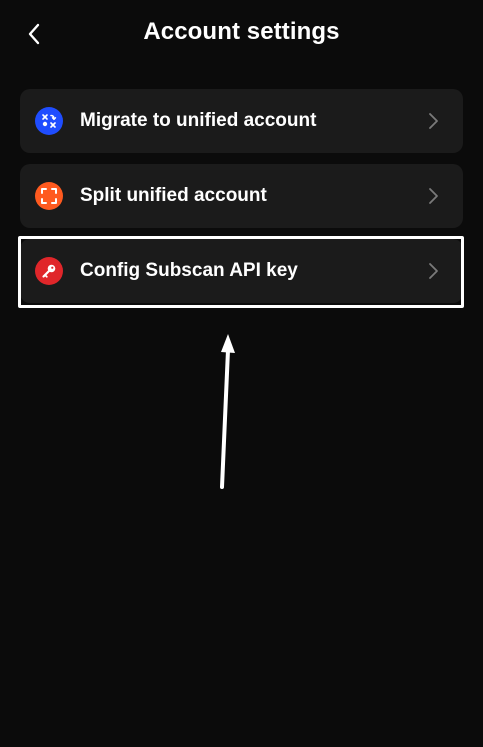 The image size is (483, 747). Describe the element at coordinates (49, 196) in the screenshot. I see `split-icon` at that location.